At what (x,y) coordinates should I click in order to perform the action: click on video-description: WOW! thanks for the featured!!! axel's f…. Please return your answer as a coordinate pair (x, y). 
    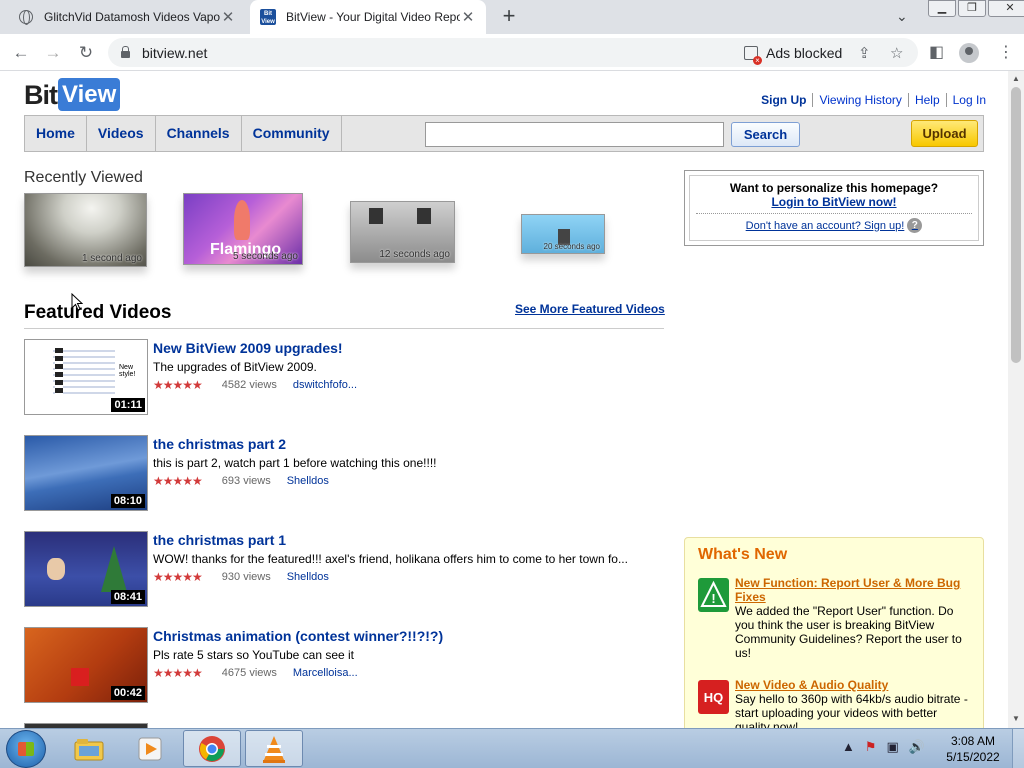
    Looking at the image, I should click on (390, 559).